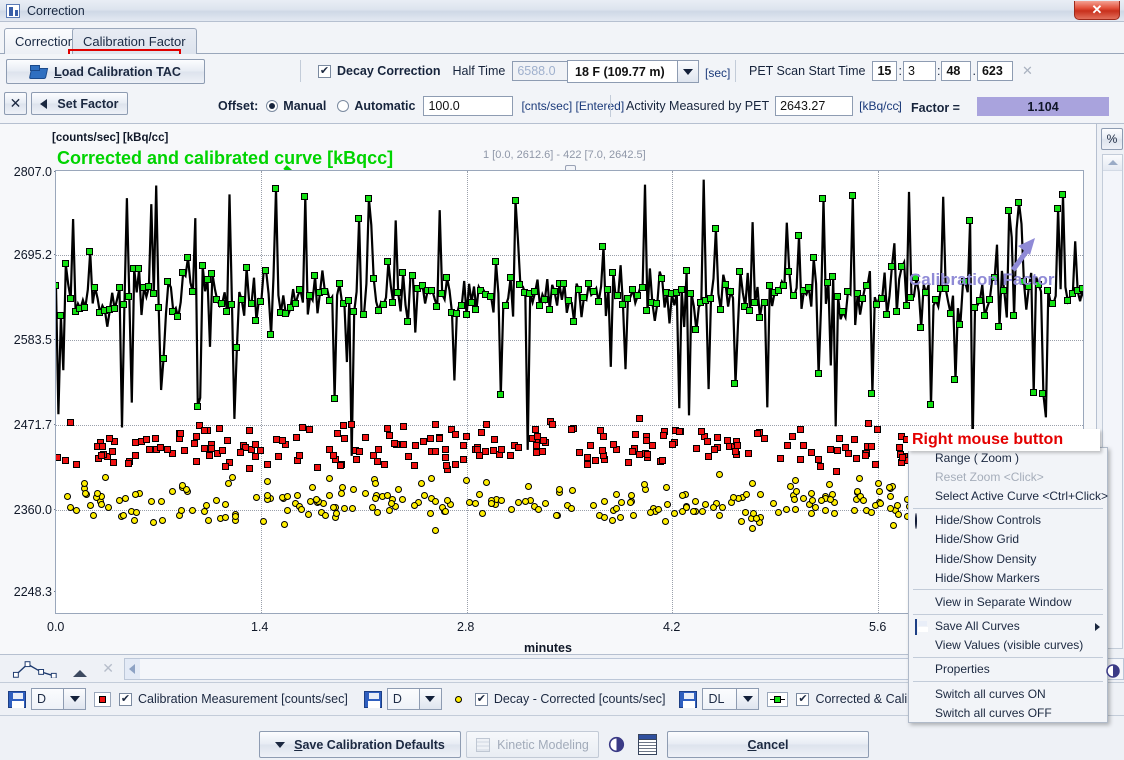  I want to click on pet-start-minute-field: 3, so click(919, 71).